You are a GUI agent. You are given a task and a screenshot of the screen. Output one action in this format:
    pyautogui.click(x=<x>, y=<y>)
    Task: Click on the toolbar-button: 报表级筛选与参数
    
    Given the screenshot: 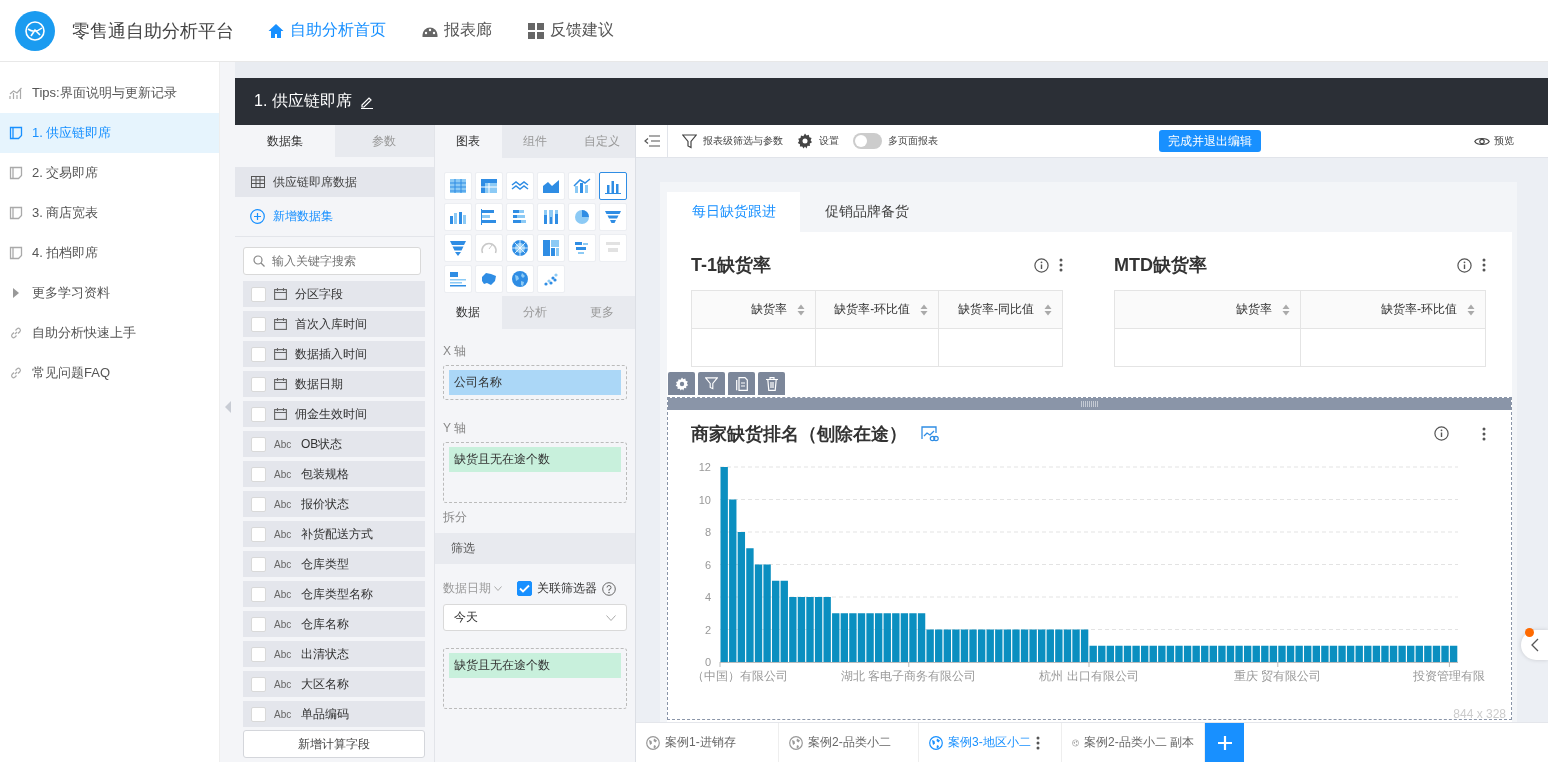 What is the action you would take?
    pyautogui.click(x=732, y=141)
    